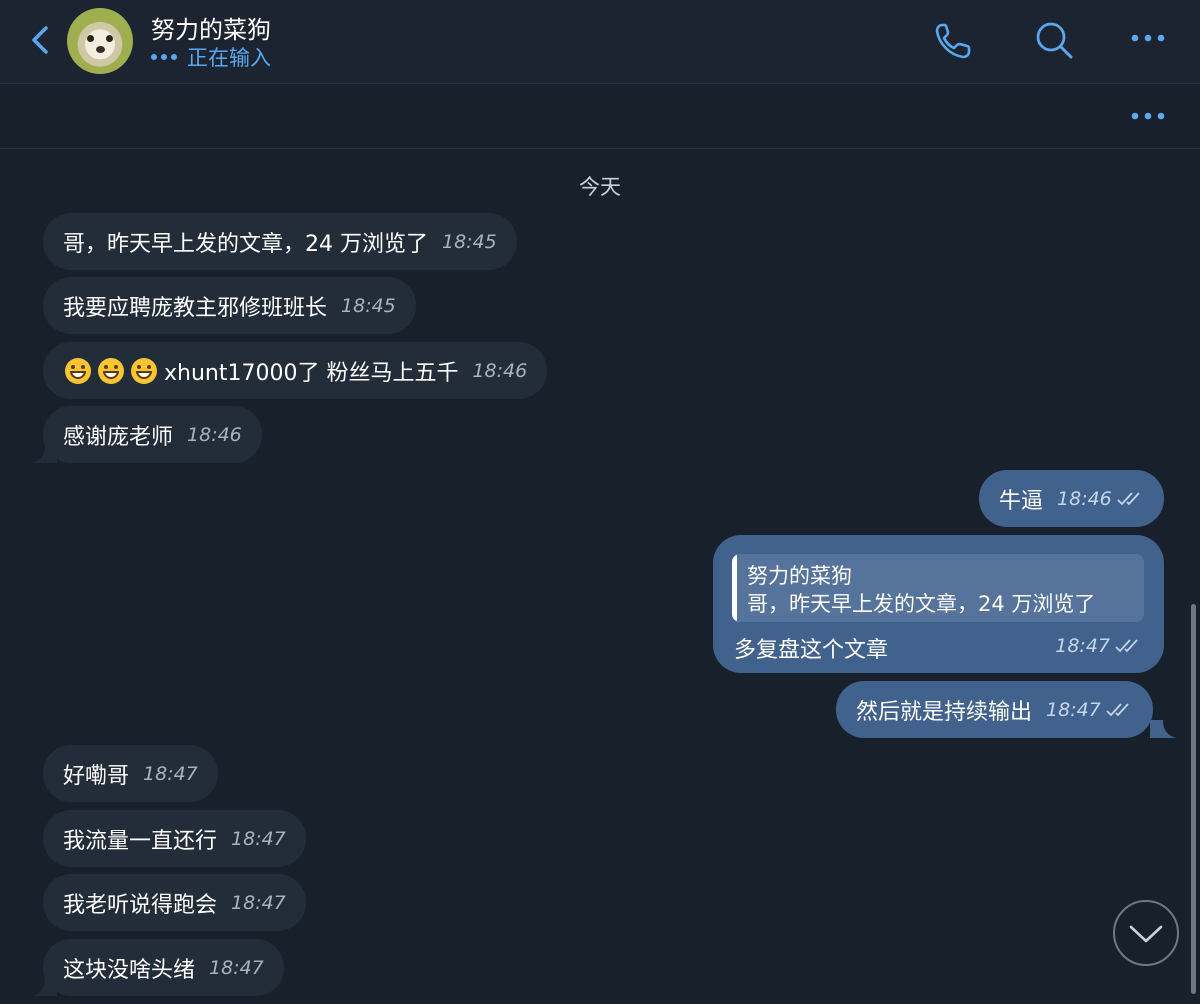 This screenshot has height=1004, width=1200. I want to click on message-text: 我流量一直还行, so click(140, 841).